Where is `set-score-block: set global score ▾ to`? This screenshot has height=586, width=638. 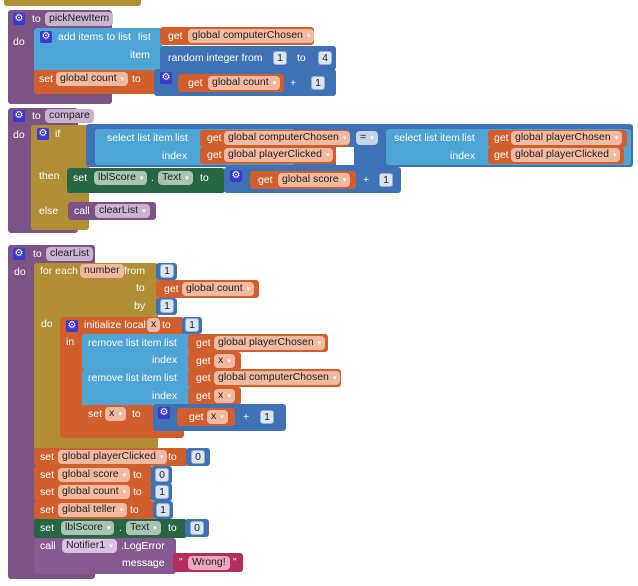
set-score-block: set global score ▾ to is located at coordinates (93, 475).